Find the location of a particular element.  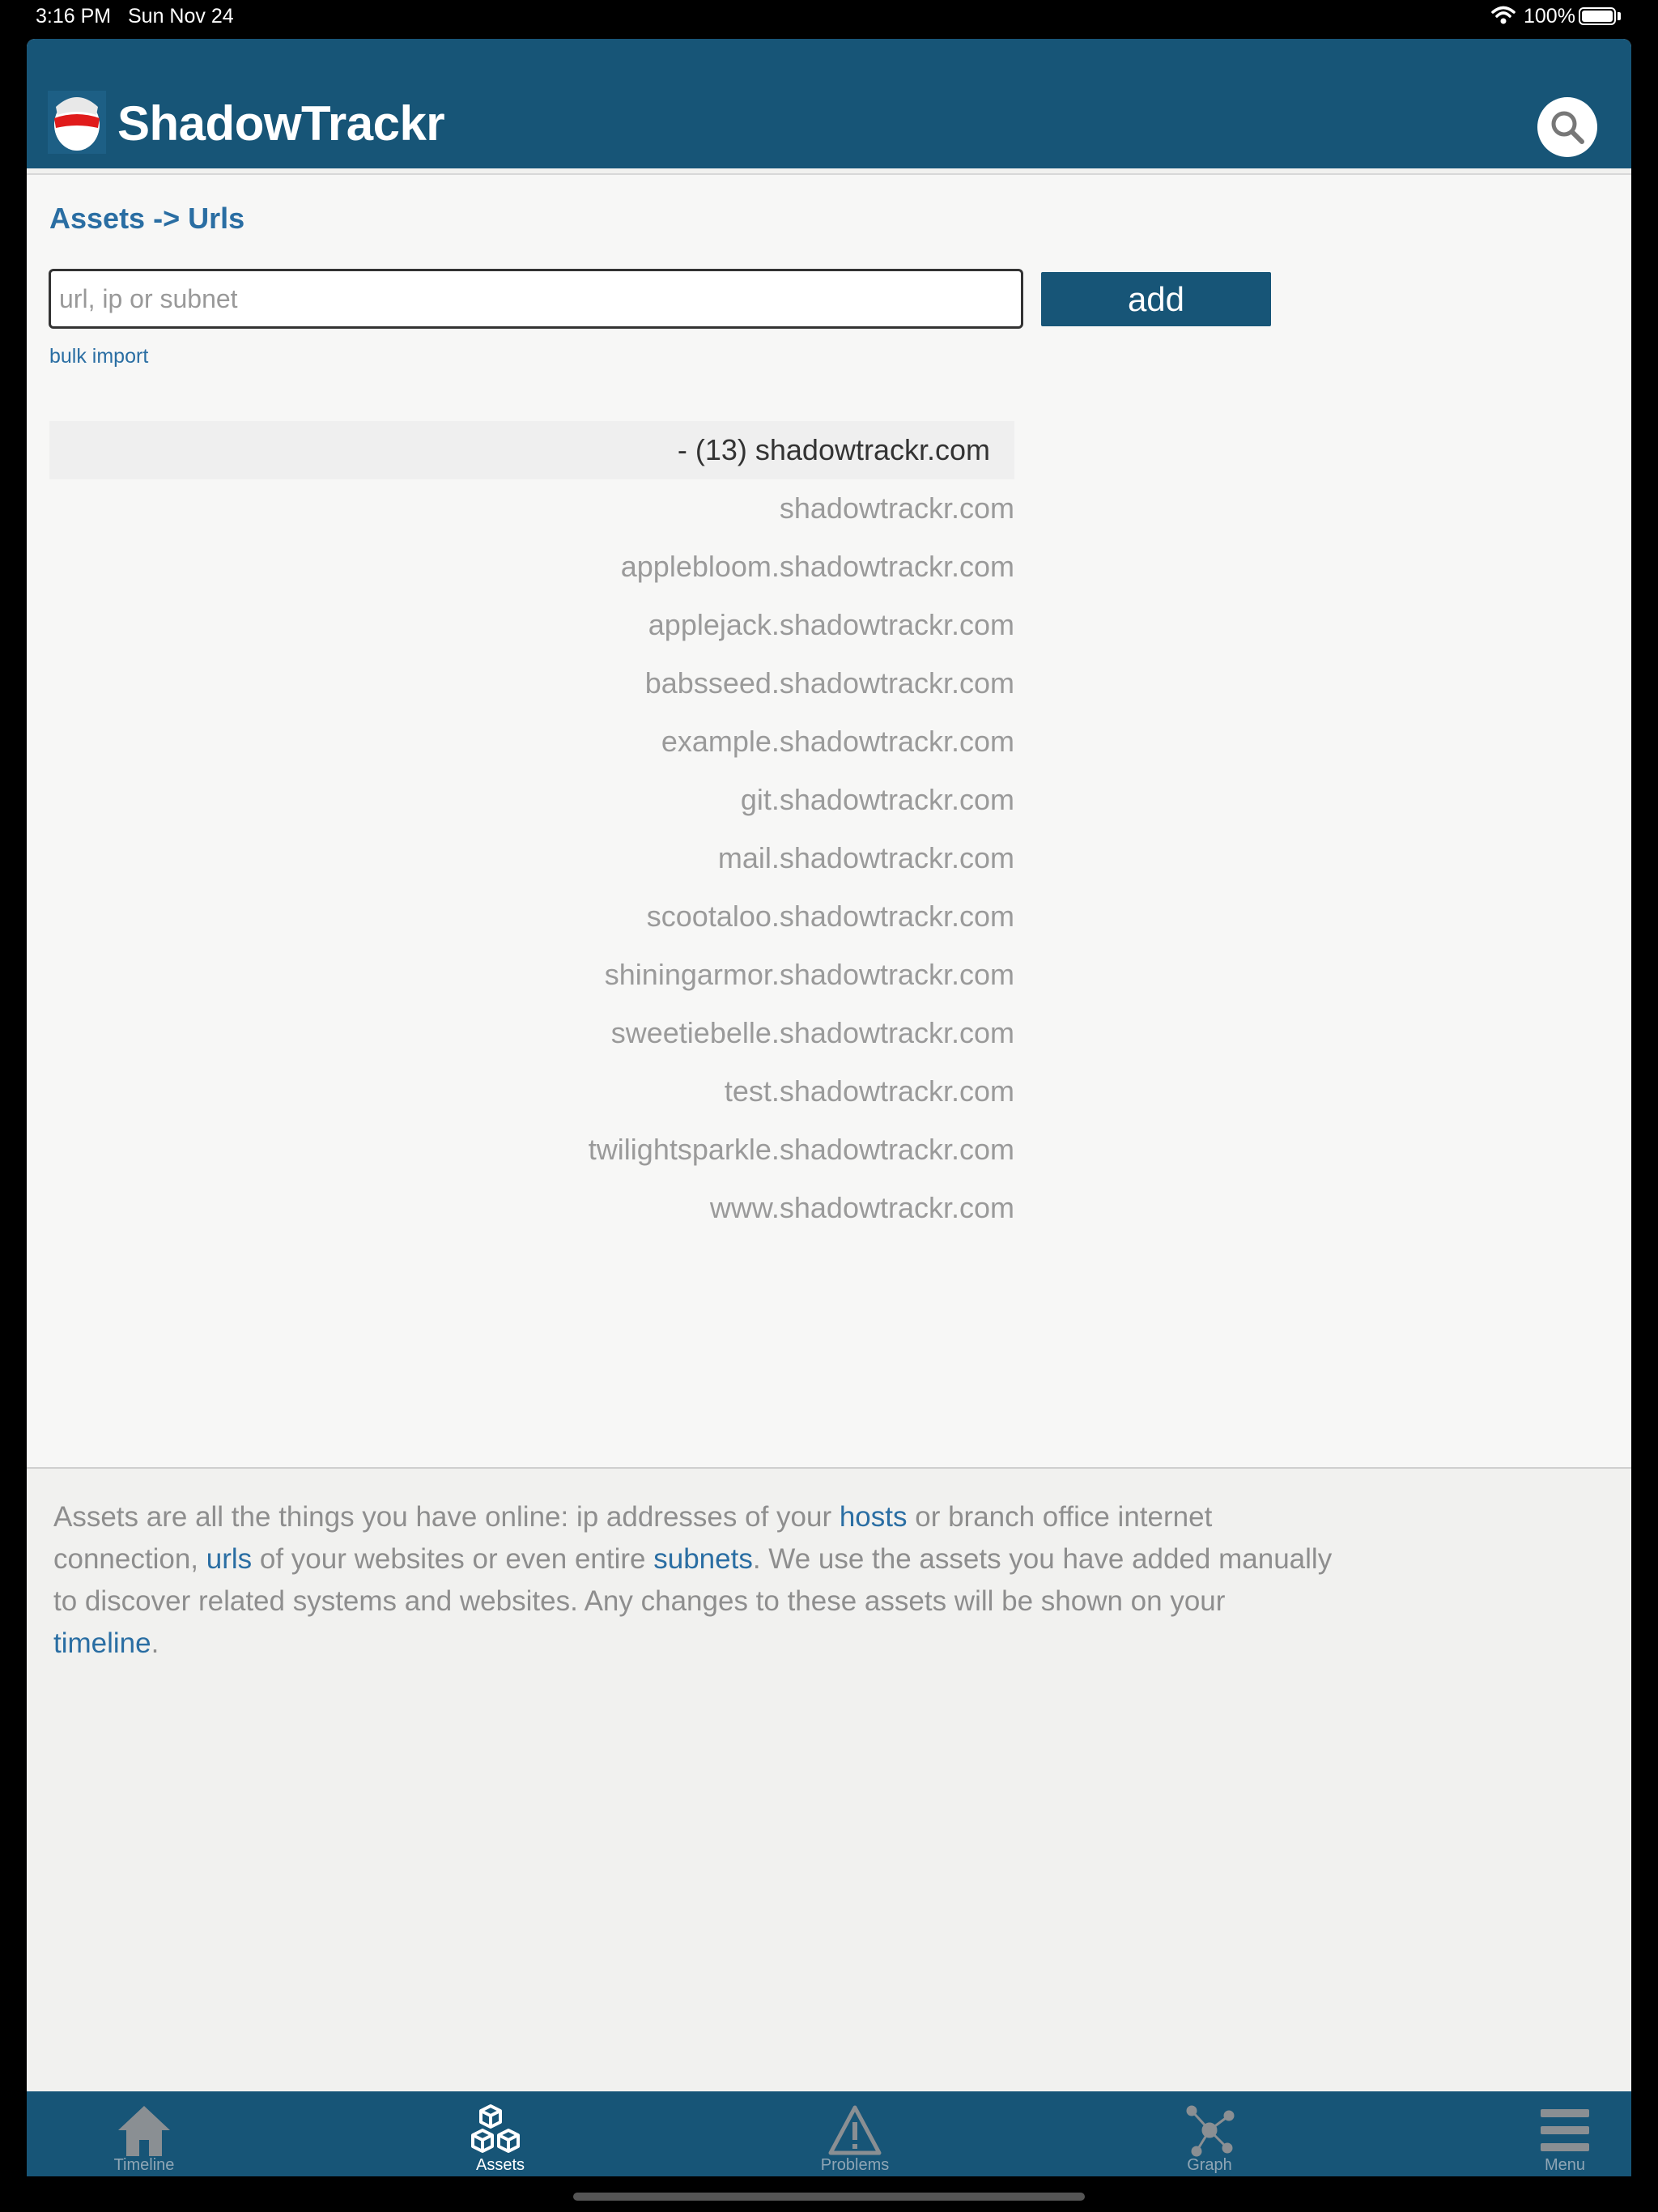

url-item: twilightsparkle.shadowtrackr.com is located at coordinates (531, 1150).